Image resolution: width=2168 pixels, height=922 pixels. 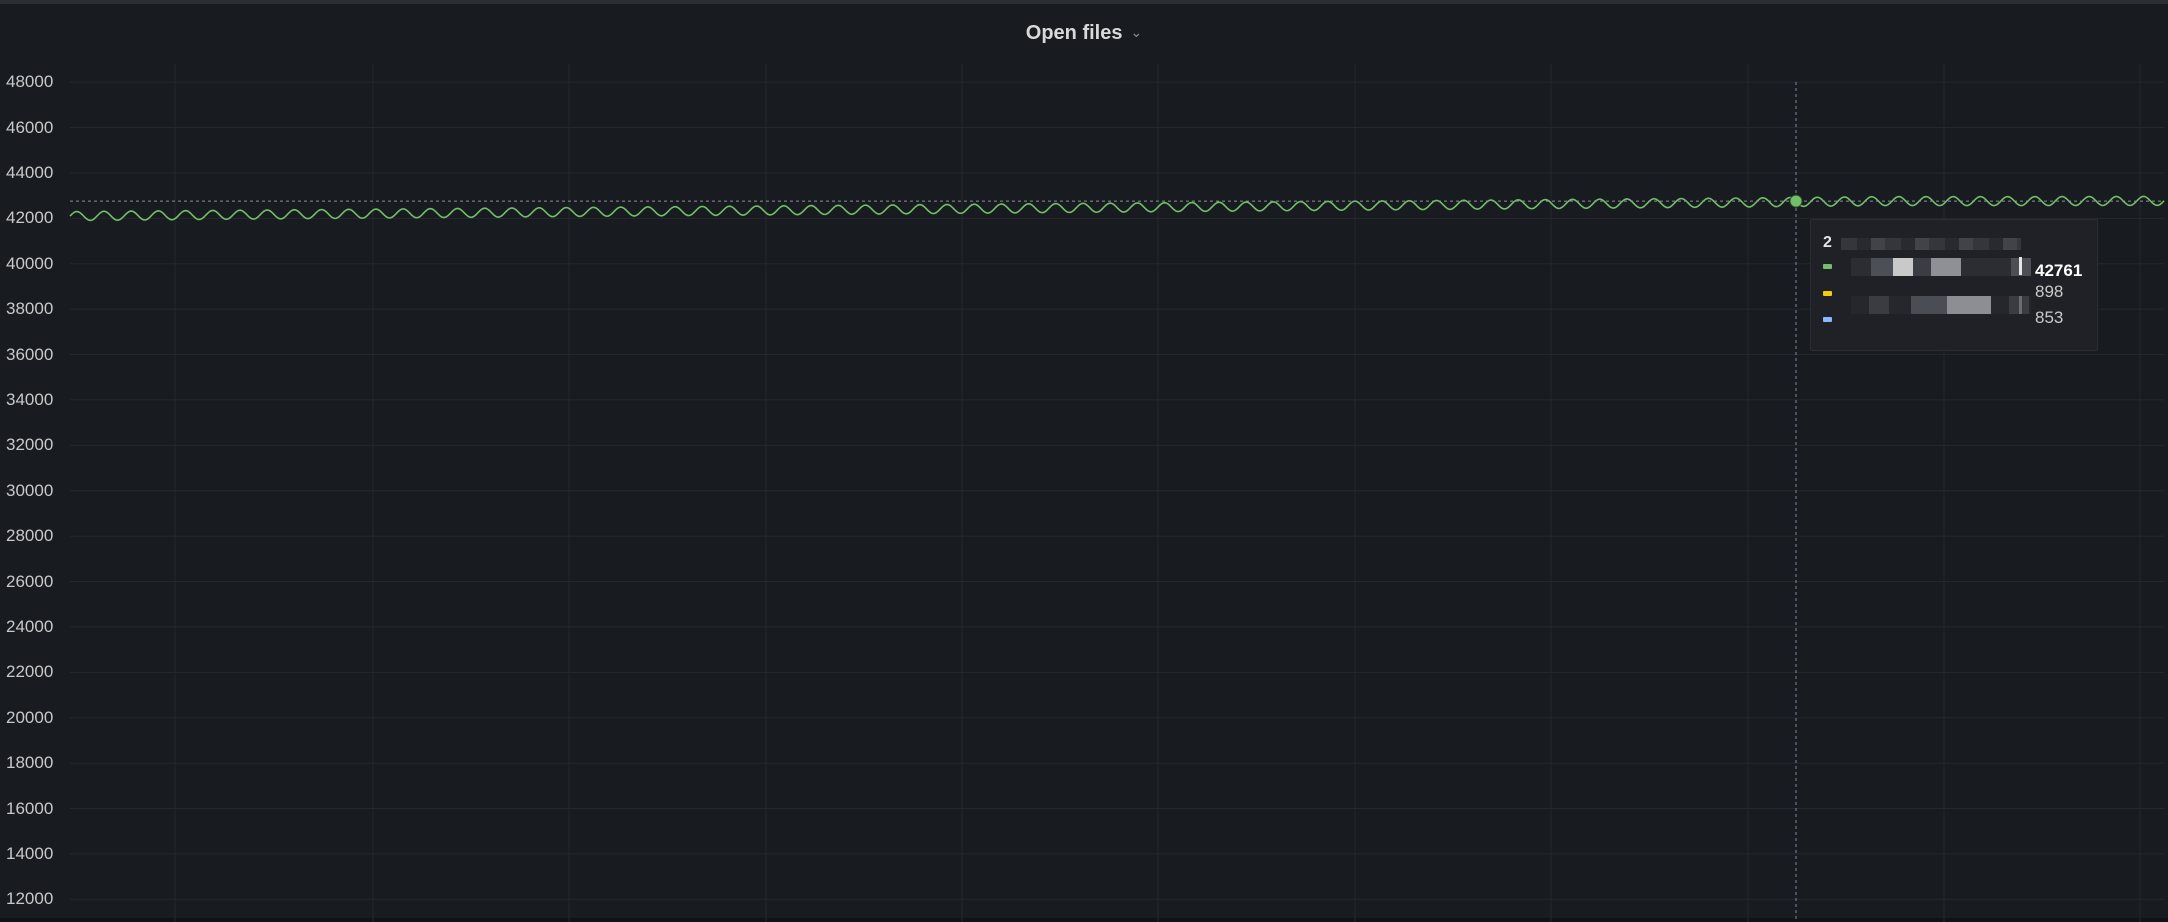 What do you see at coordinates (1796, 201) in the screenshot?
I see `hover-point` at bounding box center [1796, 201].